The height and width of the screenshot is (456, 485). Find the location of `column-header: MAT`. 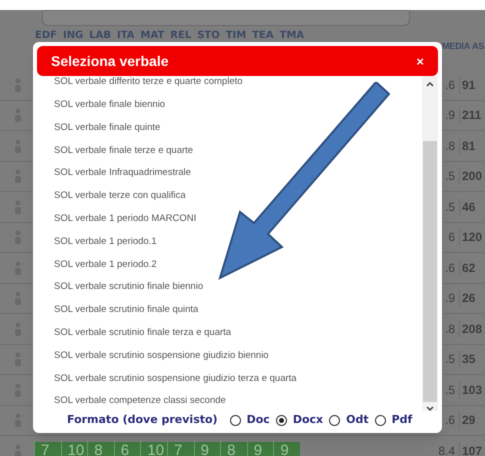

column-header: MAT is located at coordinates (153, 35).